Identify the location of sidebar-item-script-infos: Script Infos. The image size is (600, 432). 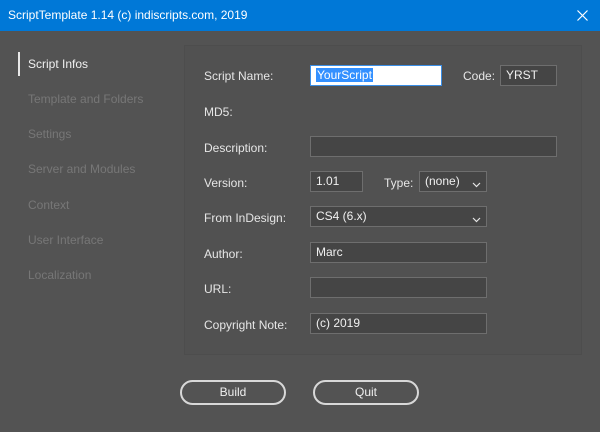
(98, 64).